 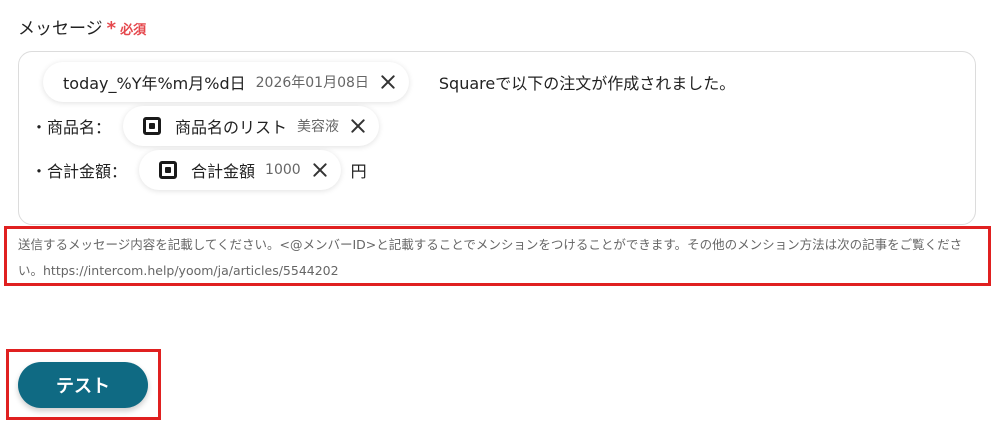 I want to click on chip-name: 商品名のリスト, so click(x=231, y=127).